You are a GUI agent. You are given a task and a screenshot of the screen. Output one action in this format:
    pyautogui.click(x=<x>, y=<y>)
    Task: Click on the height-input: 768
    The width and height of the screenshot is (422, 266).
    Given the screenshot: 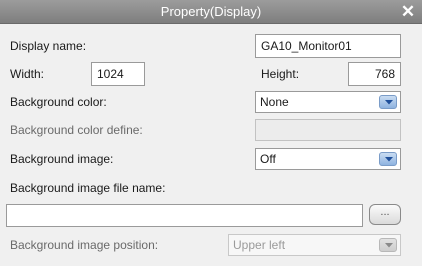 What is the action you would take?
    pyautogui.click(x=374, y=74)
    